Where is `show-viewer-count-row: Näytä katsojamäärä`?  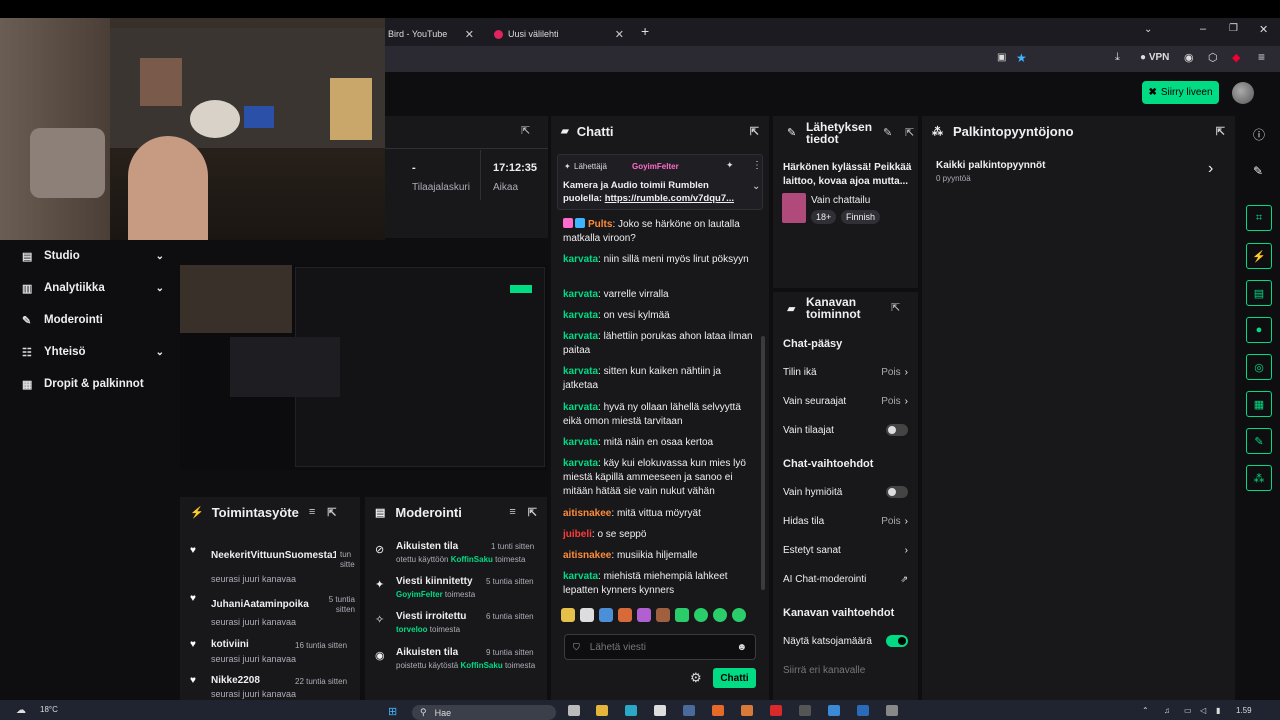 show-viewer-count-row: Näytä katsojamäärä is located at coordinates (845, 641).